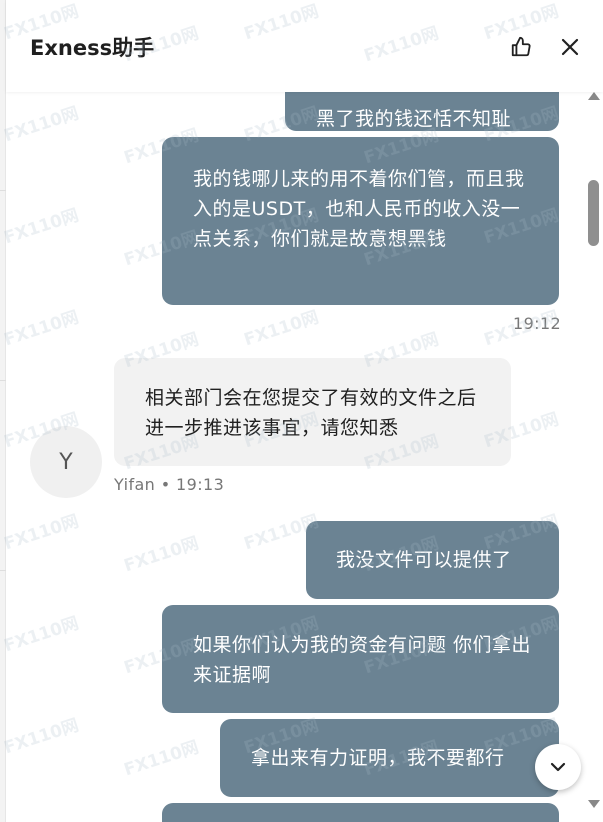 The height and width of the screenshot is (822, 603). I want to click on chat-title: Exness助手, so click(92, 48).